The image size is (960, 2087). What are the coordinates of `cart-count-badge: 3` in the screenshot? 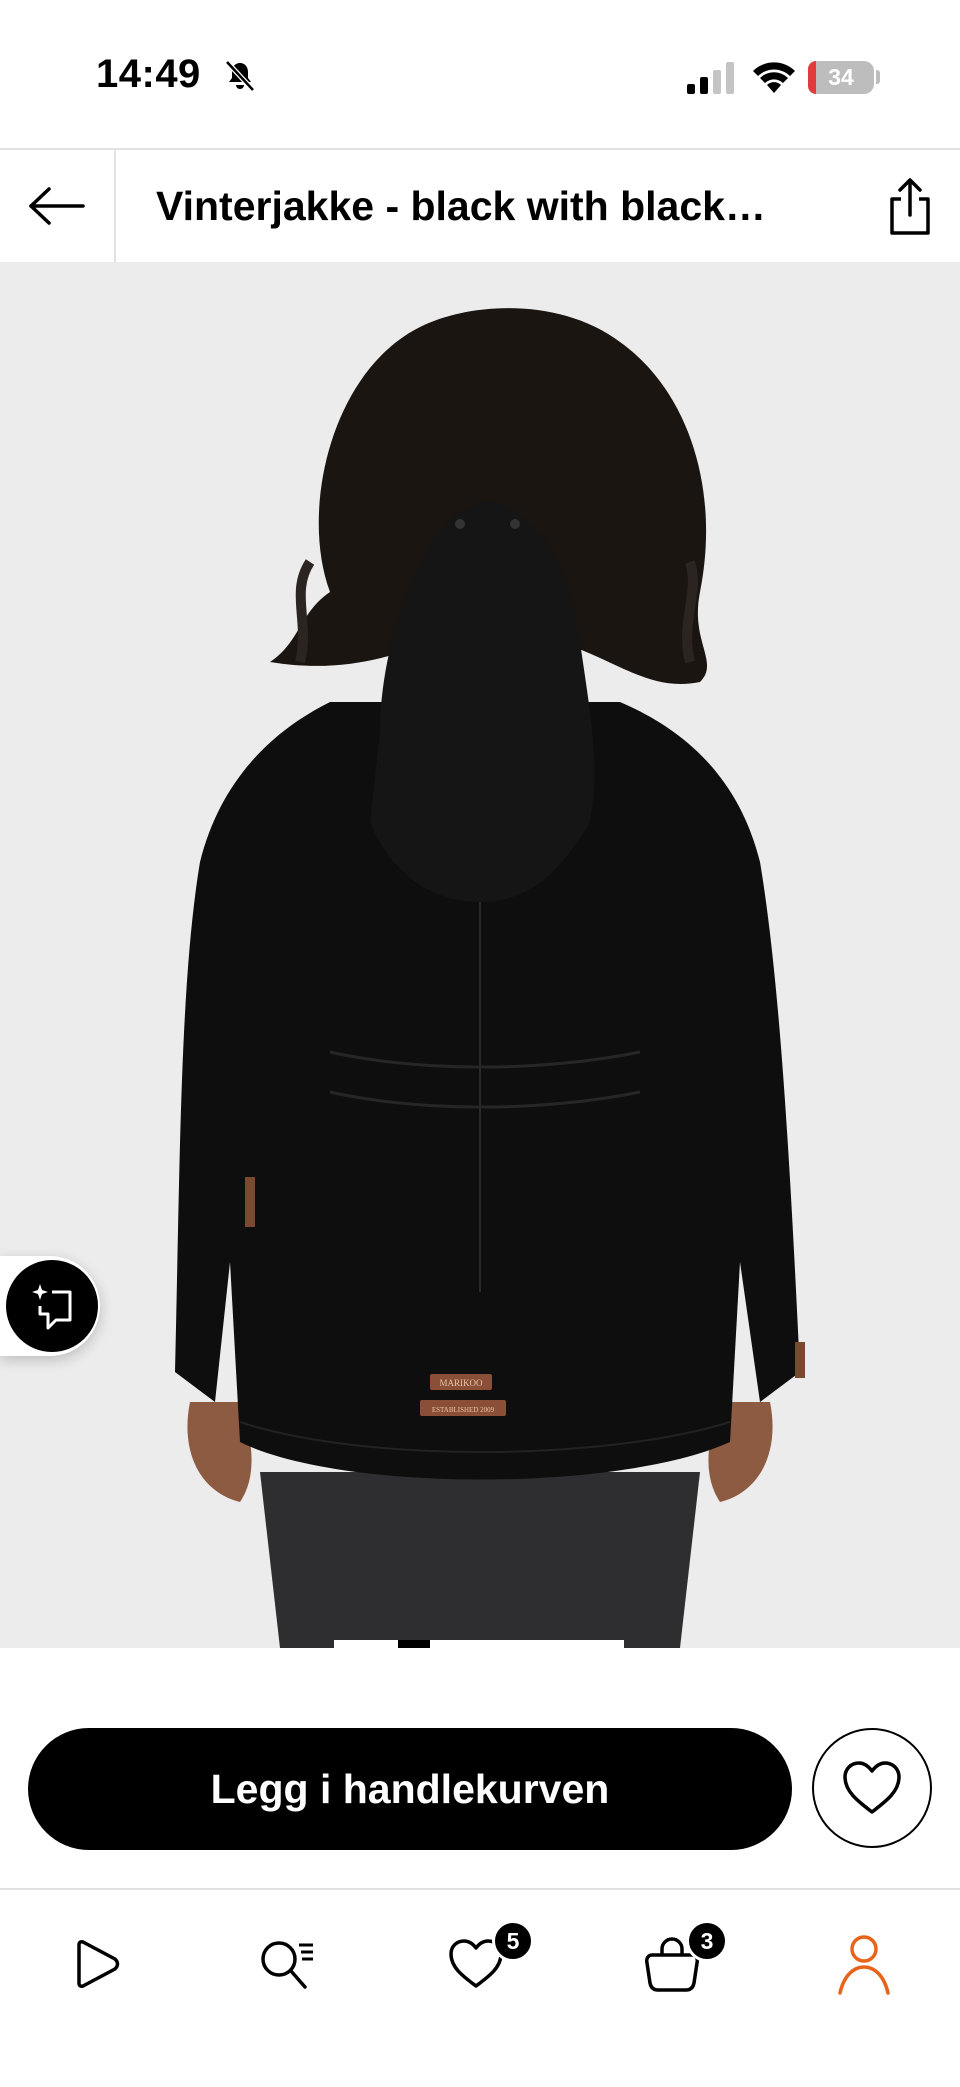 It's located at (707, 1941).